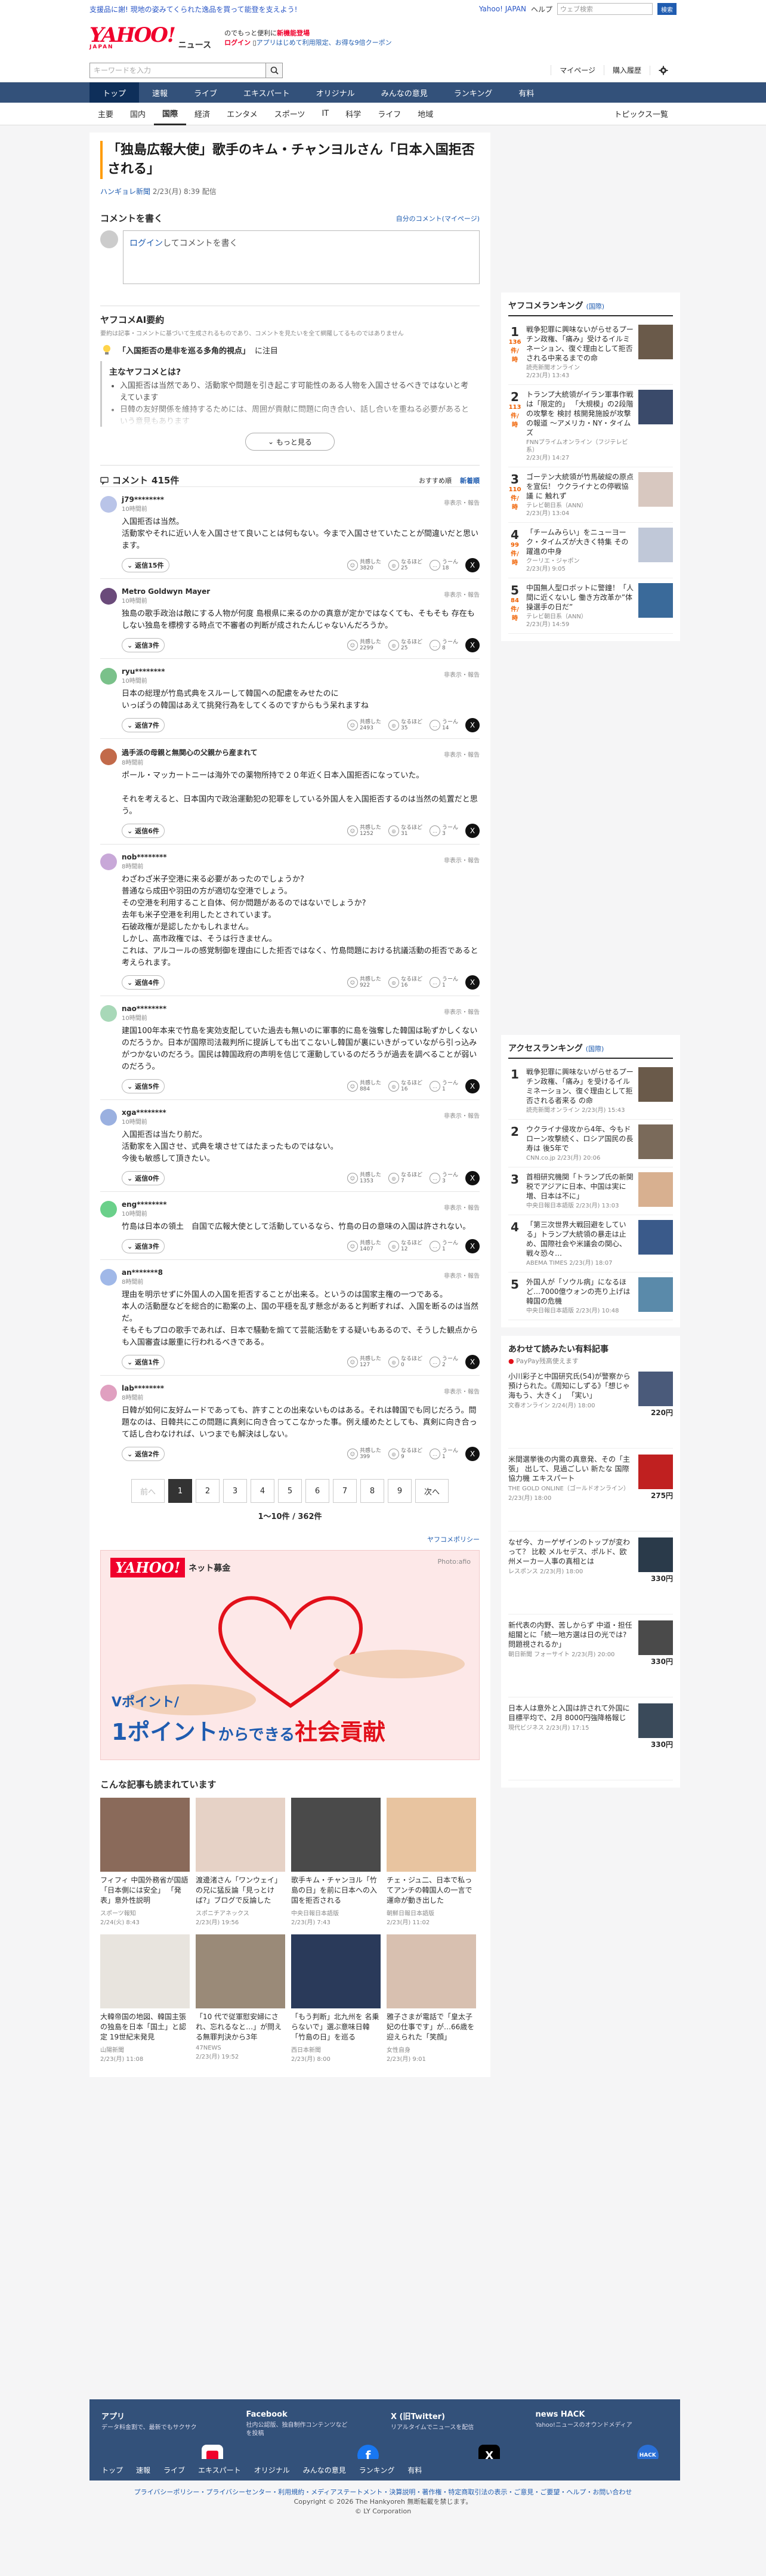 This screenshot has height=2576, width=766. What do you see at coordinates (438, 218) in the screenshot?
I see `my-comments-link: 自分のコメント(マイページ)` at bounding box center [438, 218].